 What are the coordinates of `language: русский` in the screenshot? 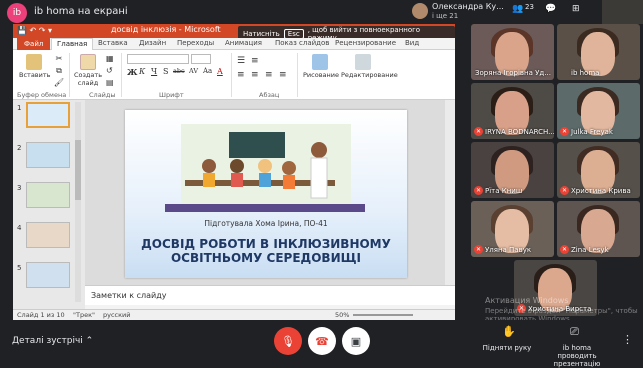 It's located at (117, 315).